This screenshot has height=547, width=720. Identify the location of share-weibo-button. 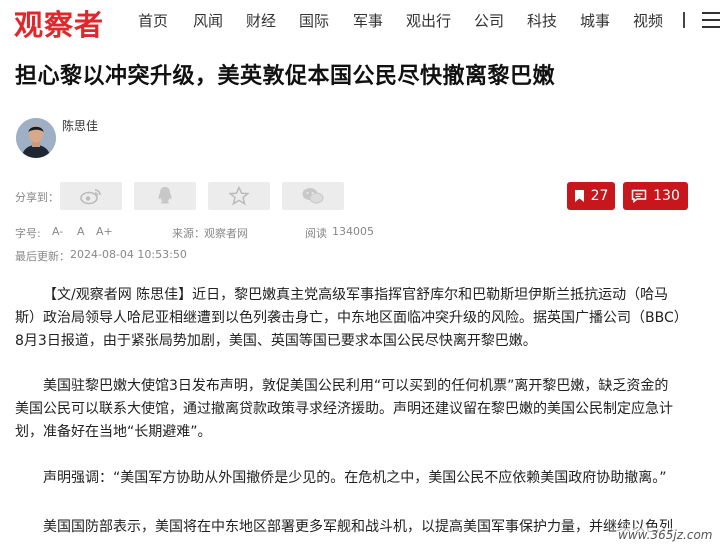
(91, 196).